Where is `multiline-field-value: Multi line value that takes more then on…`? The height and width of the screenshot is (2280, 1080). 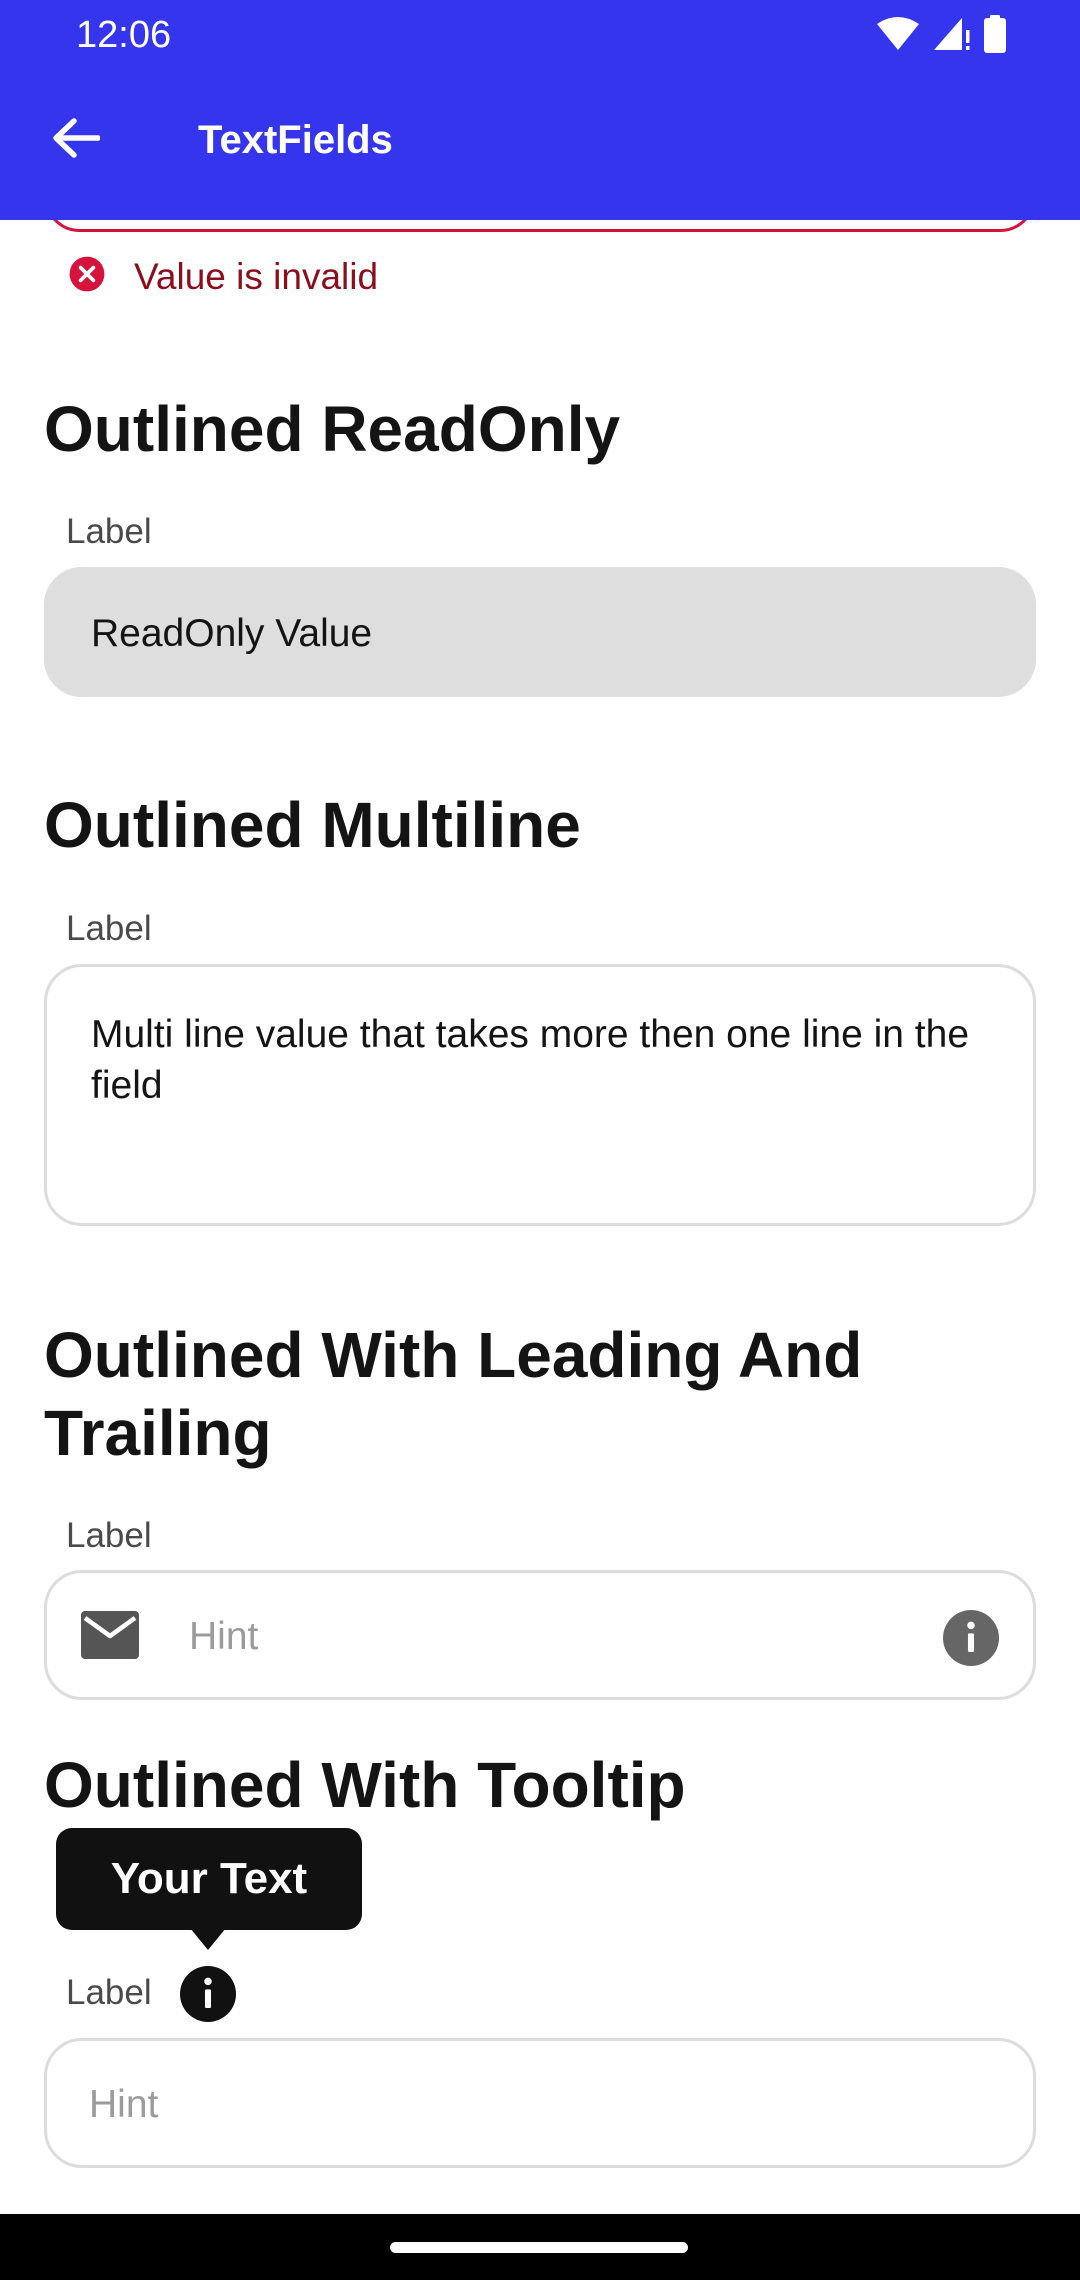
multiline-field-value: Multi line value that takes more then on… is located at coordinates (530, 1060).